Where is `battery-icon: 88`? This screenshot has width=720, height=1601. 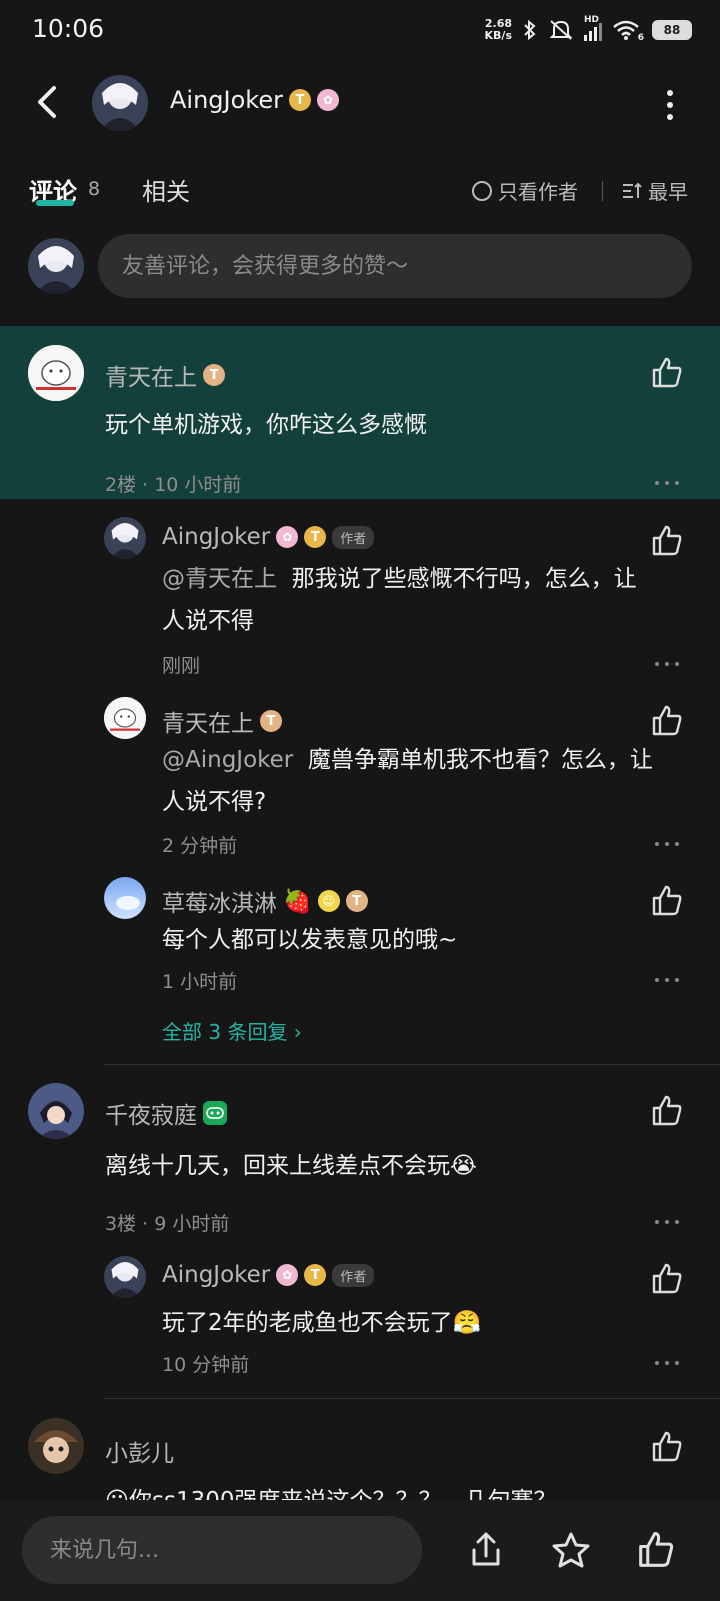
battery-icon: 88 is located at coordinates (672, 30).